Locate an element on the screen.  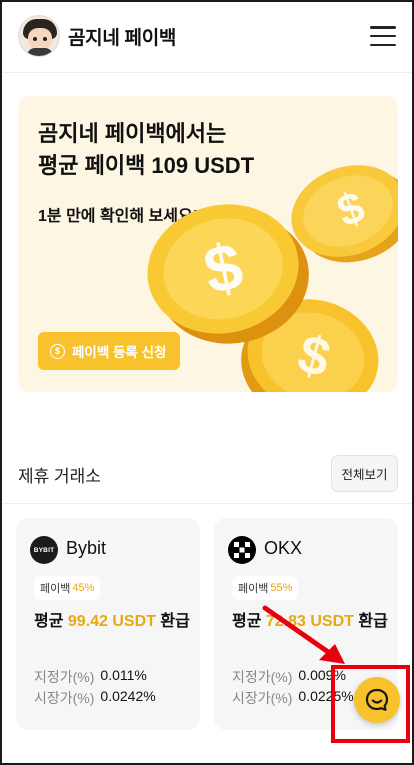
taker-fee-row: 시장가(%) 0.0225% is located at coordinates (293, 698).